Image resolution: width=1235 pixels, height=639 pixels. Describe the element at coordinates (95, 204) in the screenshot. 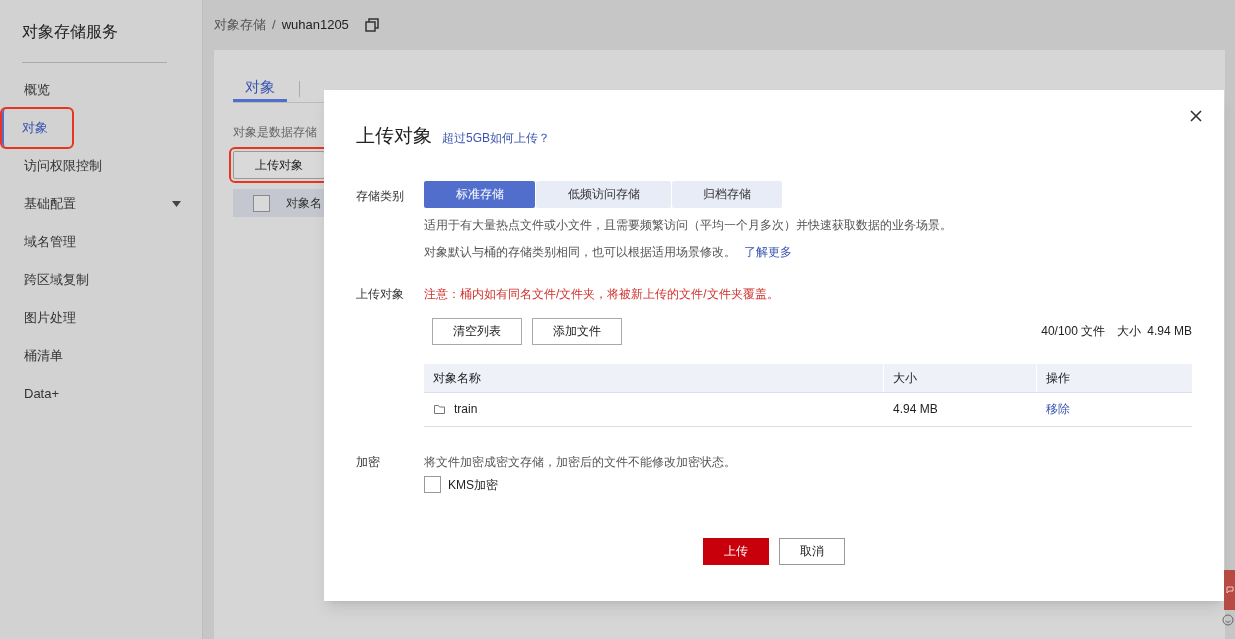

I see `sidebar-item: 基础配置` at that location.